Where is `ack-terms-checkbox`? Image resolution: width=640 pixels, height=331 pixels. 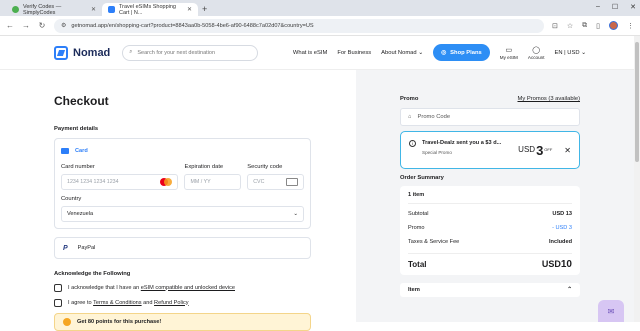
ack-terms-checkbox is located at coordinates (58, 303).